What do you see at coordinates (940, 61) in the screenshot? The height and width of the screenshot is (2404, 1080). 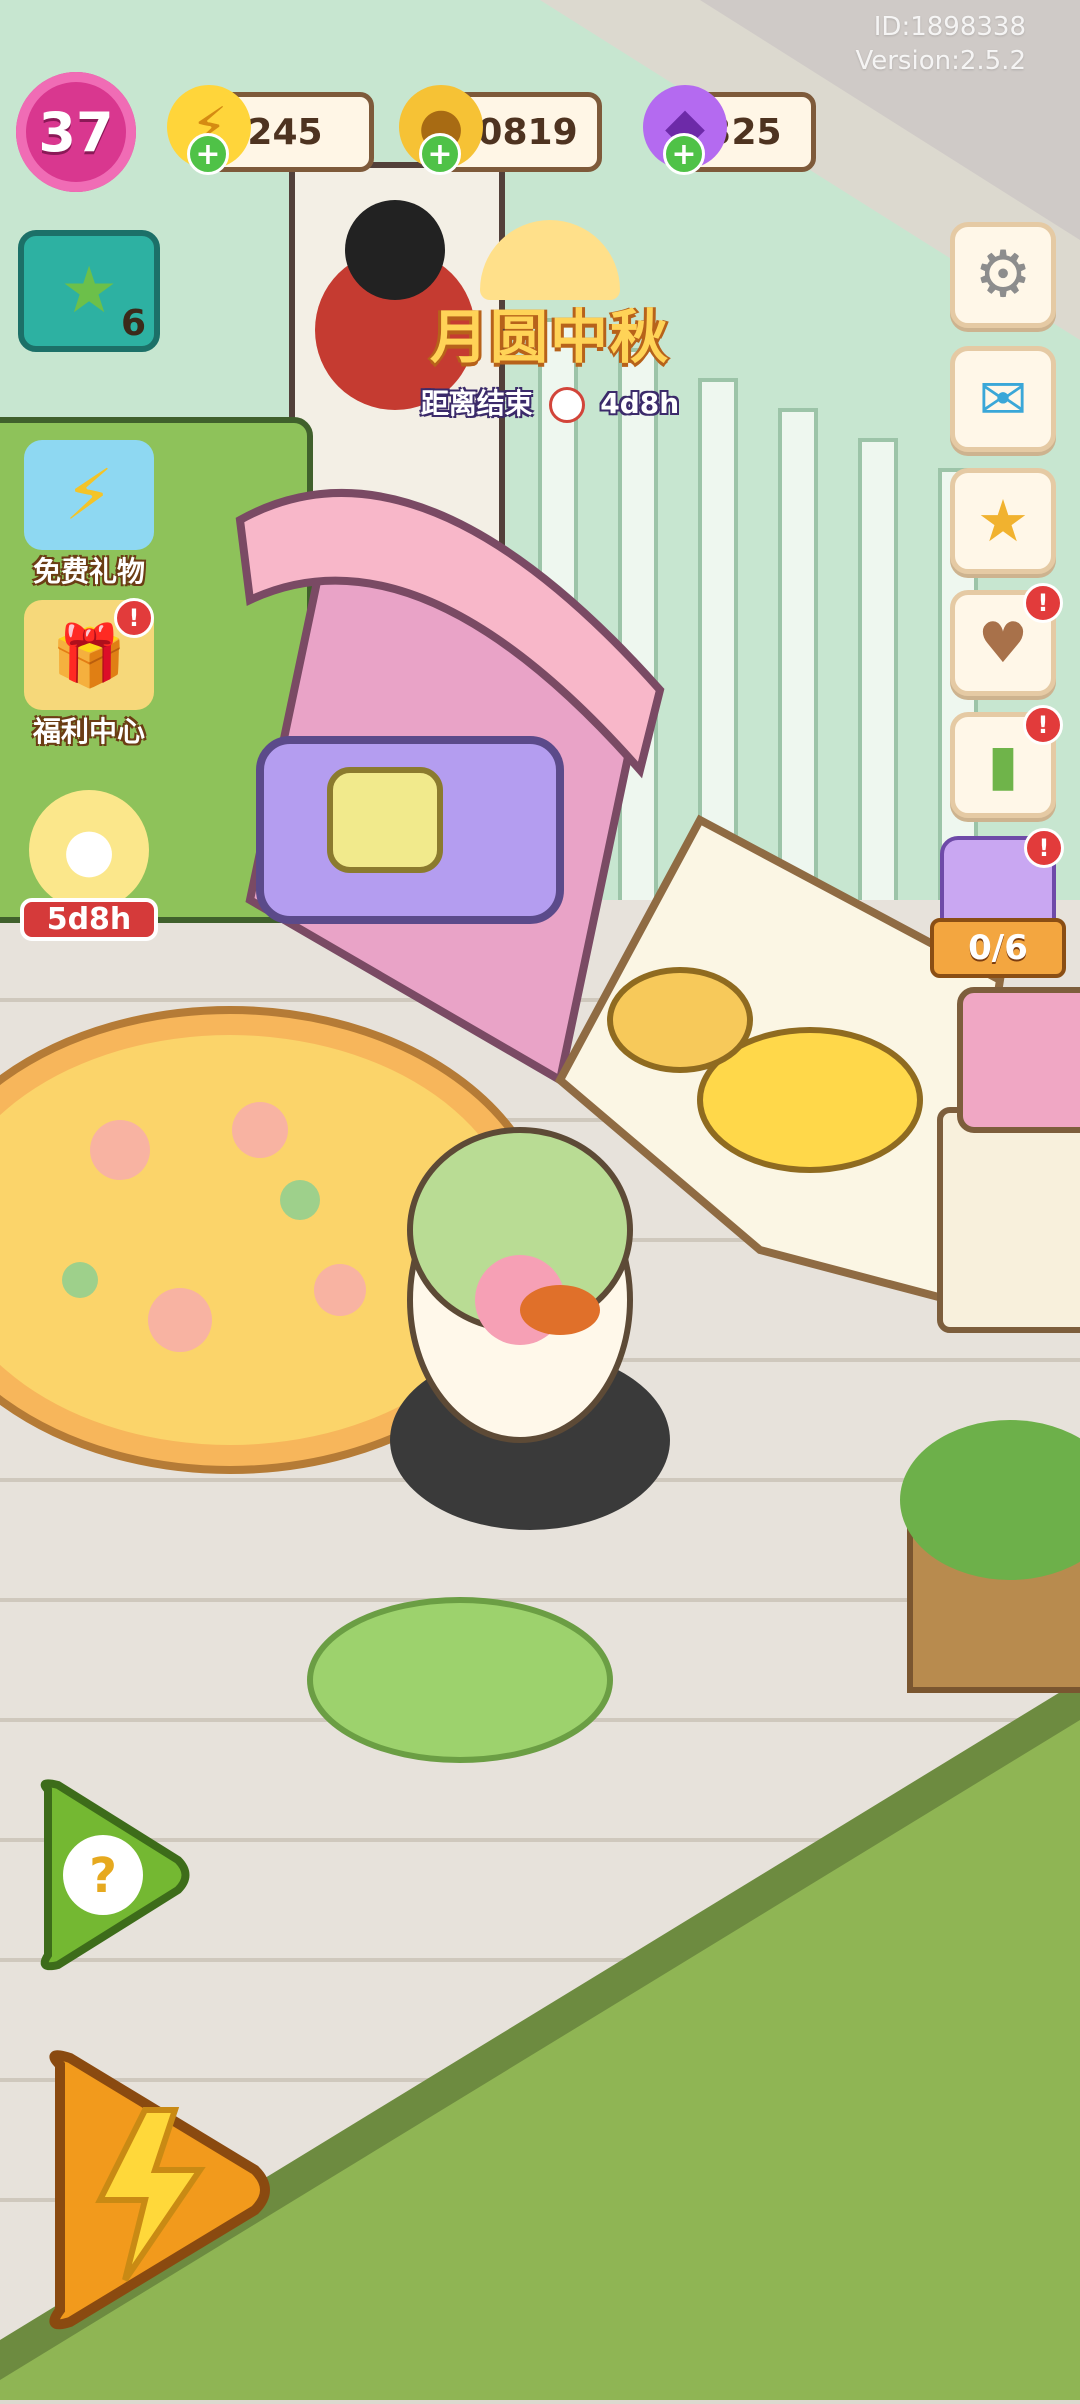 I see `version-label: Version:2.5.2` at bounding box center [940, 61].